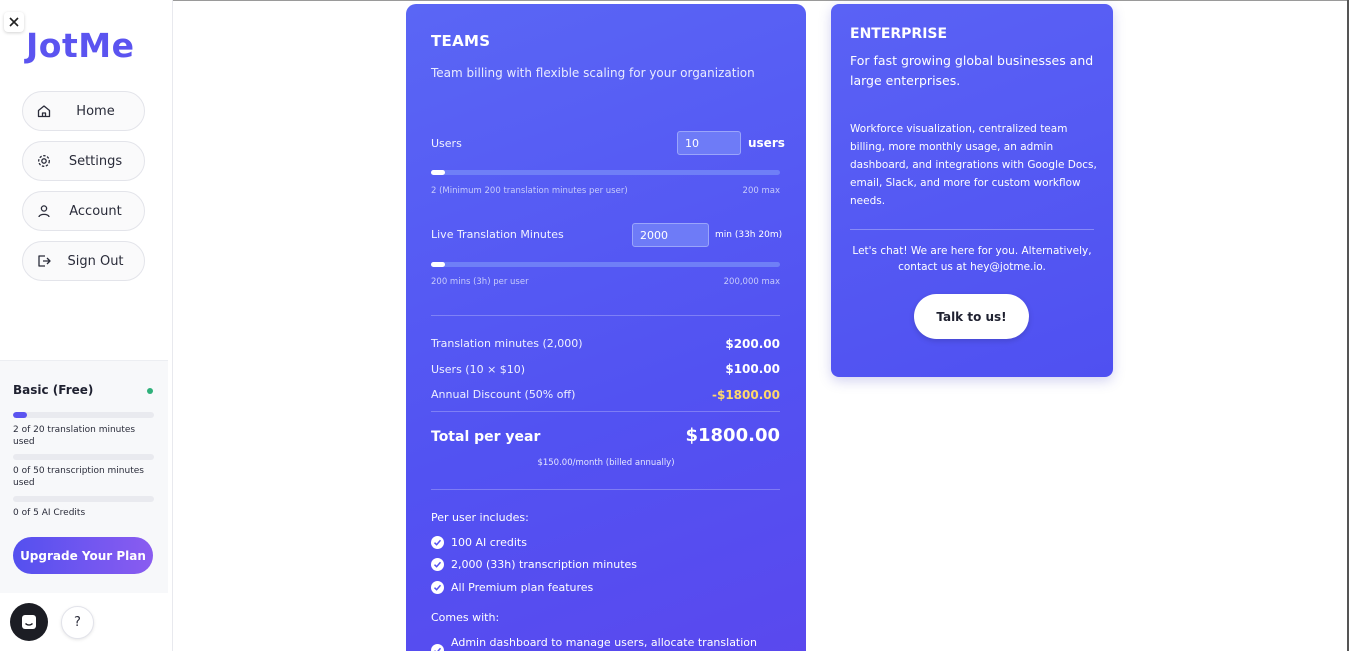 The width and height of the screenshot is (1349, 651). I want to click on translation-cost-label: Translation minutes (2,000), so click(507, 343).